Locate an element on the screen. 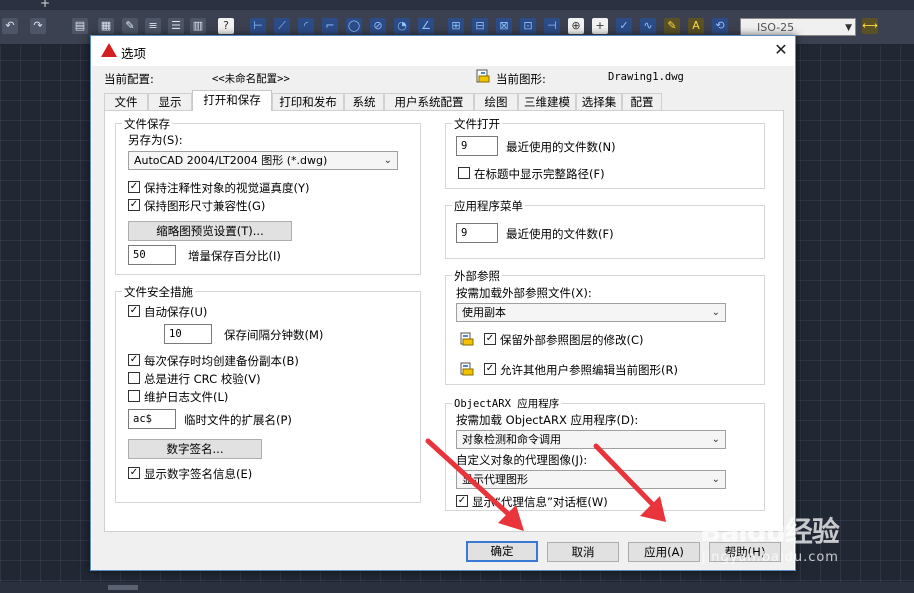  update-icon: ⟲ is located at coordinates (720, 26).